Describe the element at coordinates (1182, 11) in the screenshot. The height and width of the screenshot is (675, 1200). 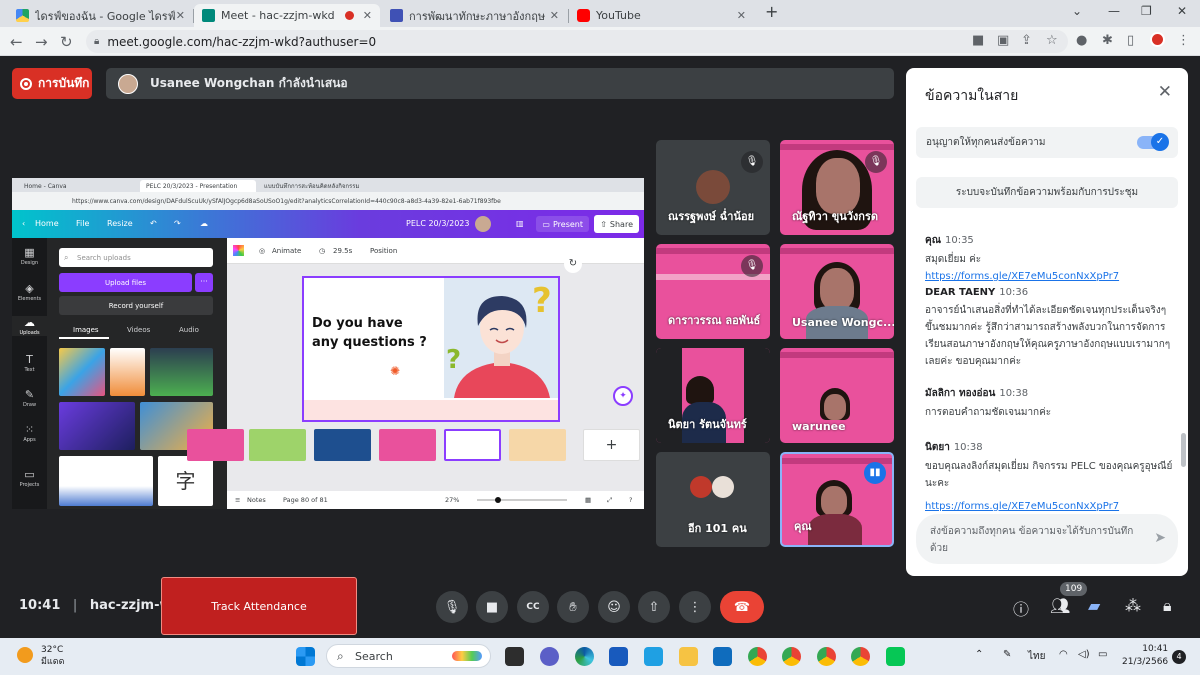
I see `close-window-icon: ✕` at that location.